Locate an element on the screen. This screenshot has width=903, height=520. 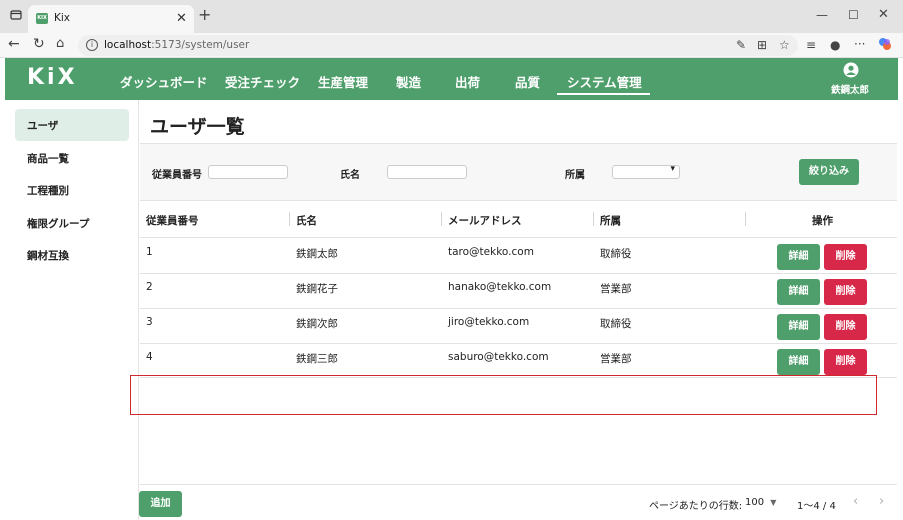
tab-favicon: KIX is located at coordinates (42, 18).